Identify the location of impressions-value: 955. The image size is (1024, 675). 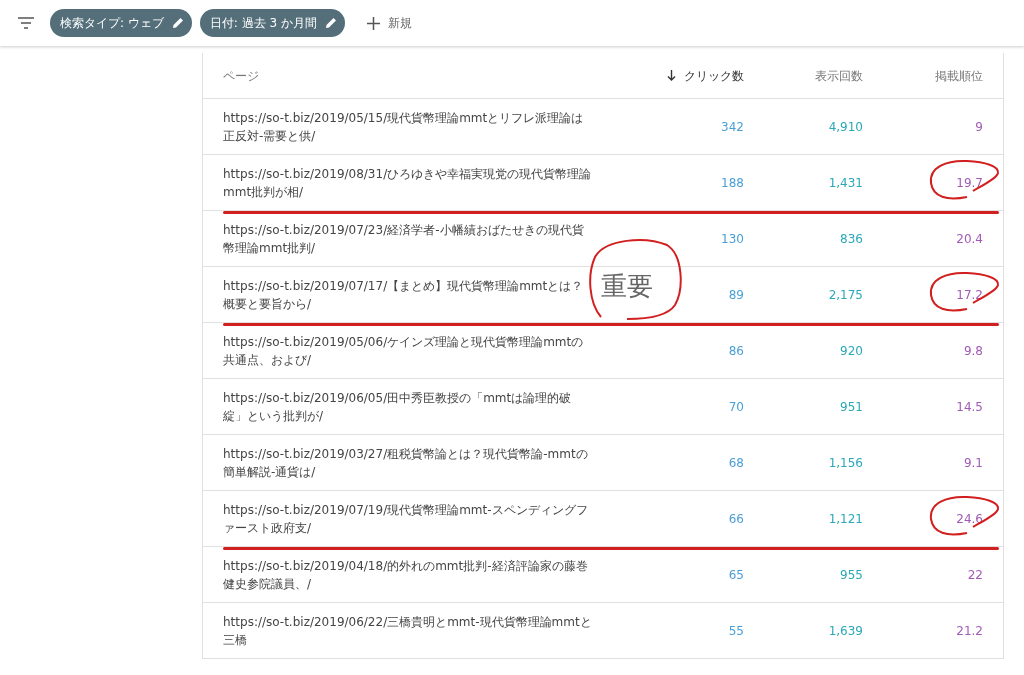
(851, 574).